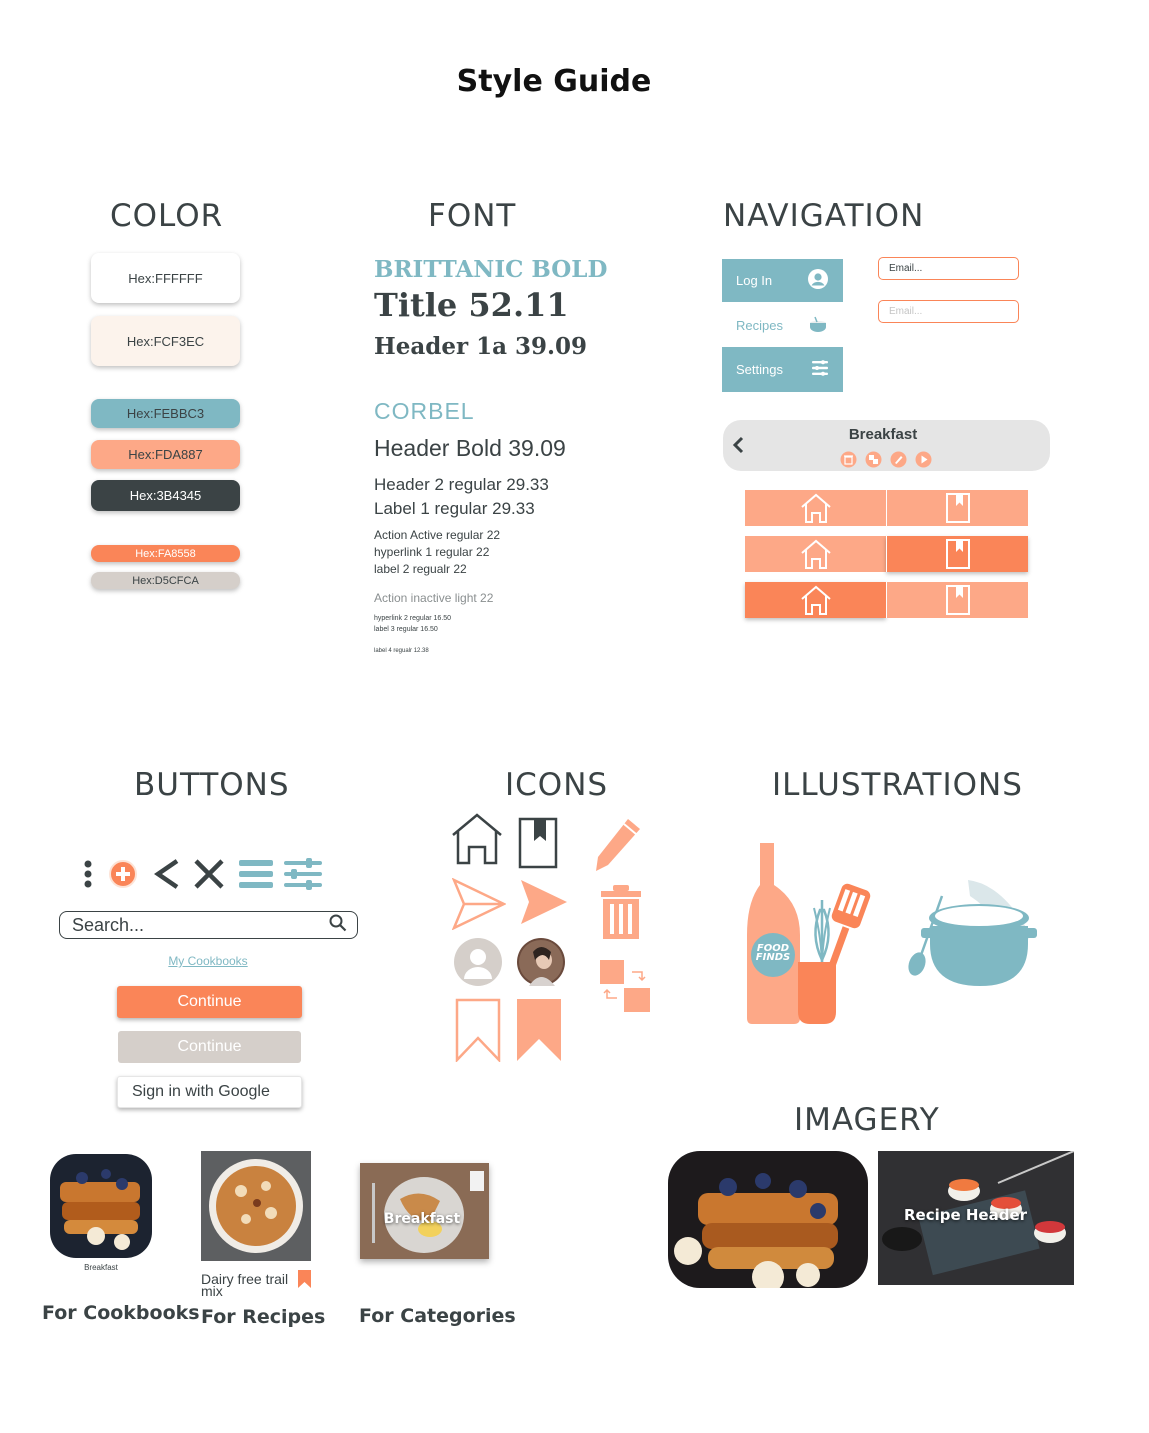 The image size is (1149, 1433). What do you see at coordinates (478, 1032) in the screenshot?
I see `bookmark-outline-icon` at bounding box center [478, 1032].